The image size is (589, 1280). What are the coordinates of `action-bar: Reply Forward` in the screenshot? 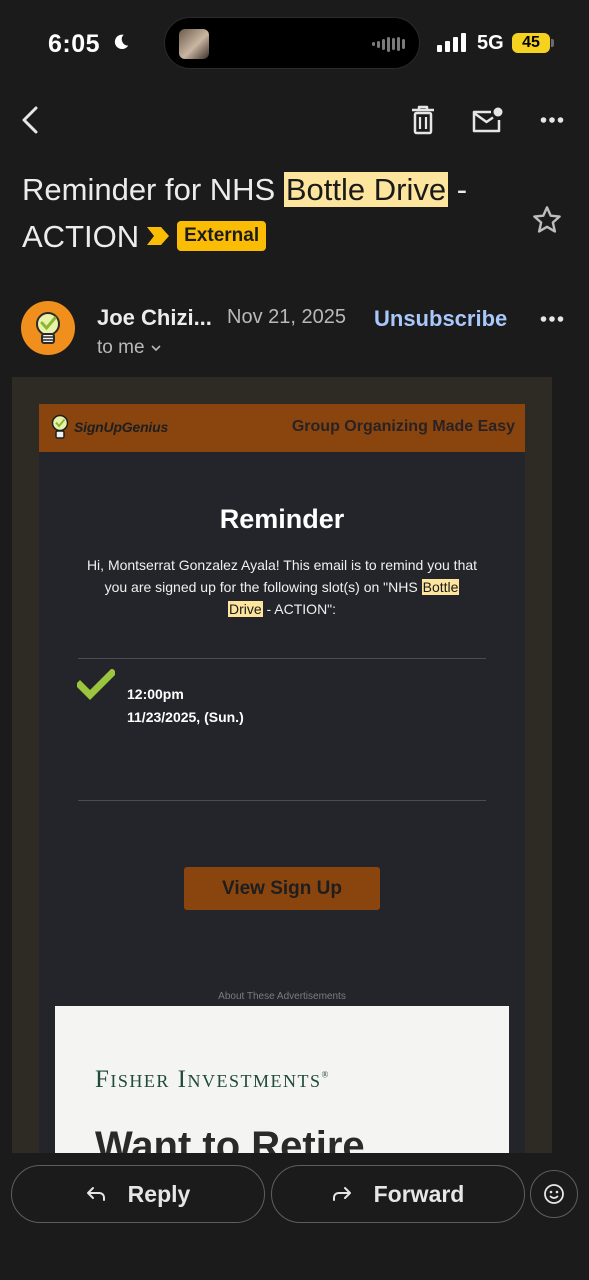 It's located at (294, 1216).